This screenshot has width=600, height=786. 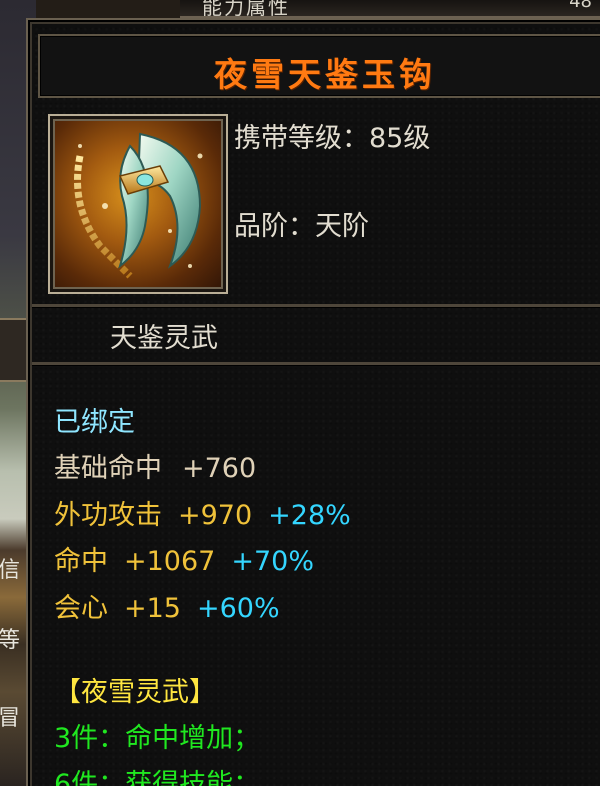 I want to click on background-glyph: 冒, so click(x=10, y=718).